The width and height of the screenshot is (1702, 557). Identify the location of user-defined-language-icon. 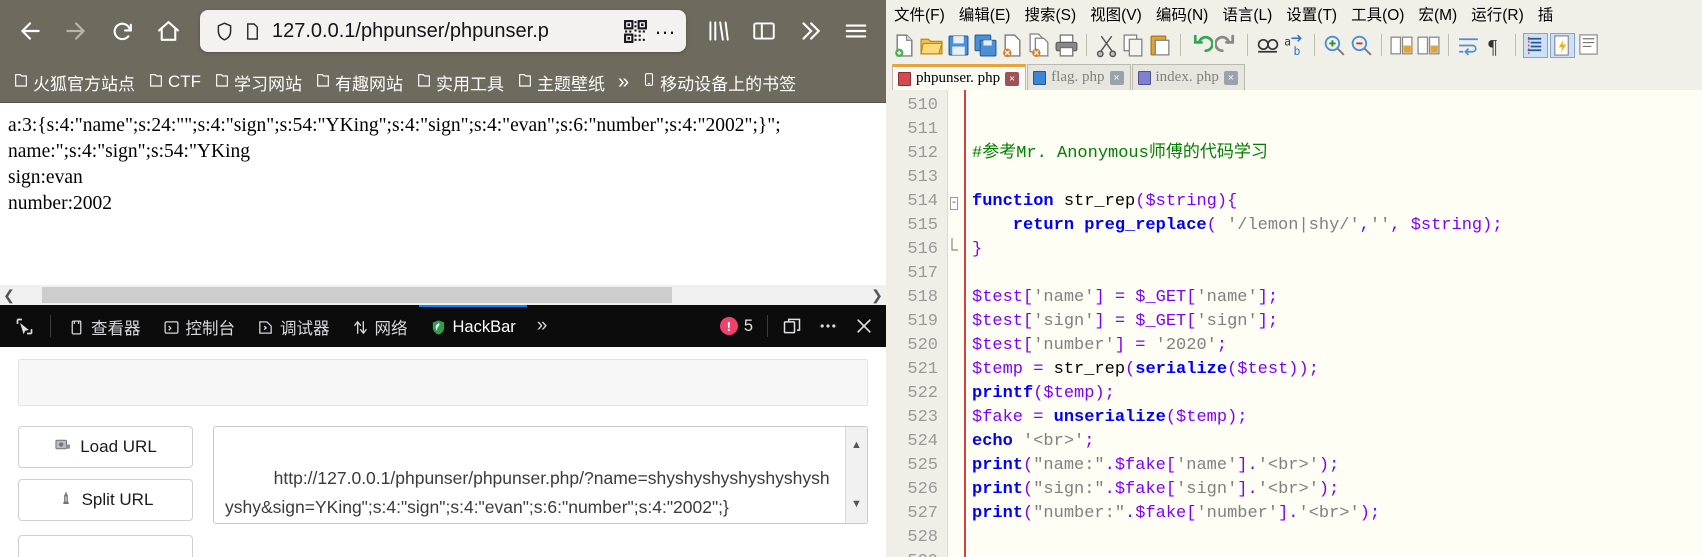
(1562, 45).